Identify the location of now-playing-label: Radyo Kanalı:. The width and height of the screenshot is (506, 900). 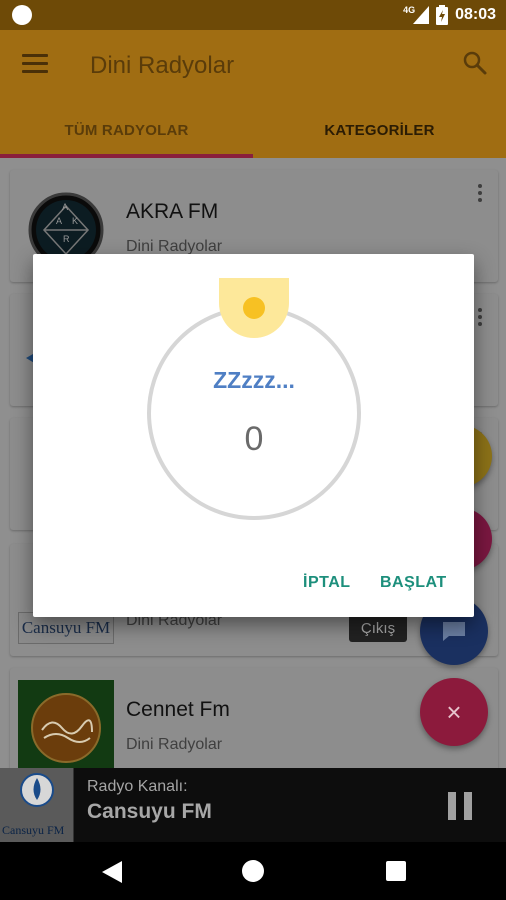
(137, 786).